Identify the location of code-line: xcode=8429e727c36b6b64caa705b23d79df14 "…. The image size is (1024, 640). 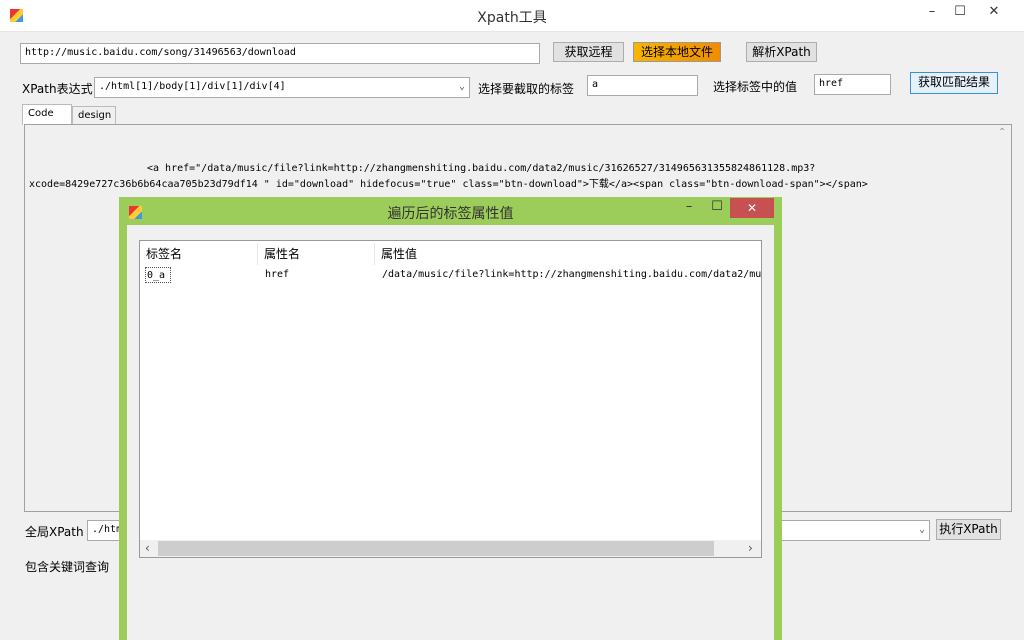
(448, 184).